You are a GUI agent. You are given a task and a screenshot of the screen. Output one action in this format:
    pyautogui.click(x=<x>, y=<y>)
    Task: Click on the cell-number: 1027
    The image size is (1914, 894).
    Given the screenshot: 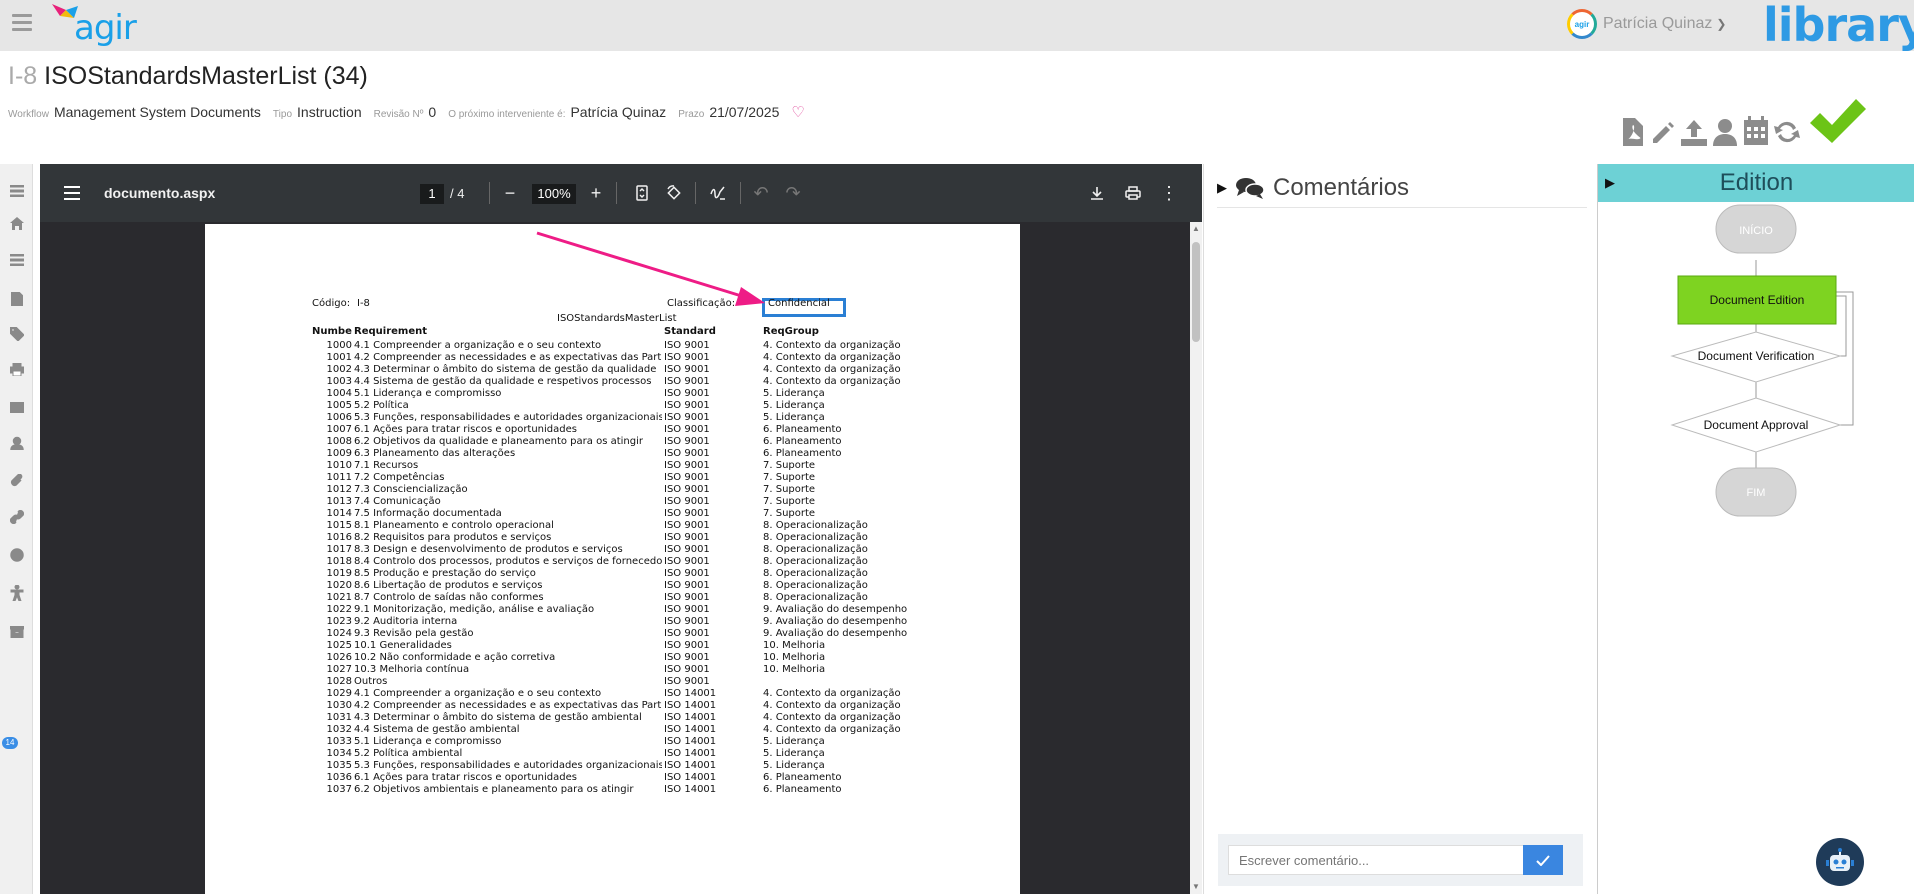 What is the action you would take?
    pyautogui.click(x=339, y=669)
    